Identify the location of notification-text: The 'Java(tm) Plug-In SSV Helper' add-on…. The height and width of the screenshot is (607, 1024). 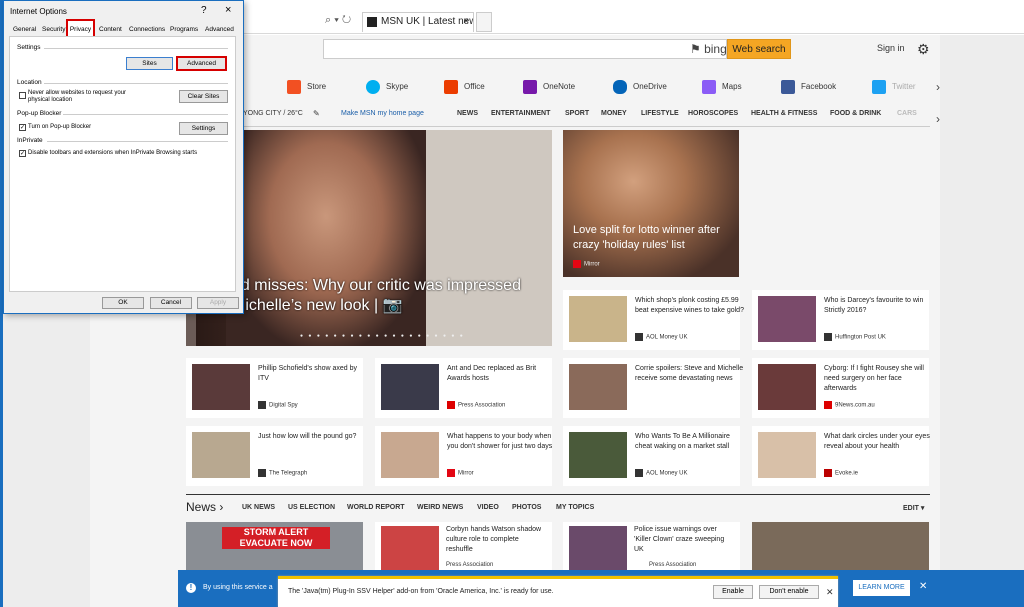
(421, 591).